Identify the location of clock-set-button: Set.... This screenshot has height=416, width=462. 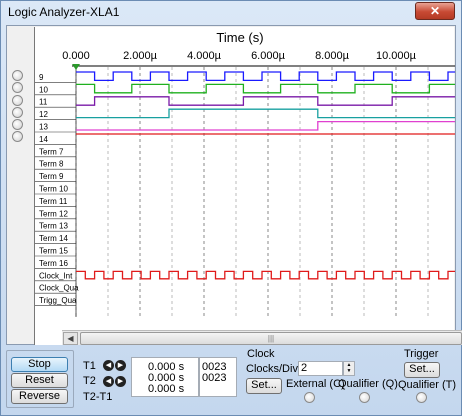
(264, 386).